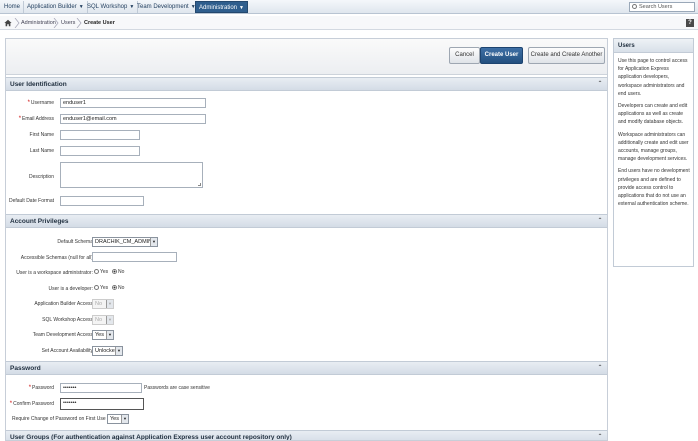 The width and height of the screenshot is (698, 441). Describe the element at coordinates (41, 135) in the screenshot. I see `first-name-label: First Name` at that location.